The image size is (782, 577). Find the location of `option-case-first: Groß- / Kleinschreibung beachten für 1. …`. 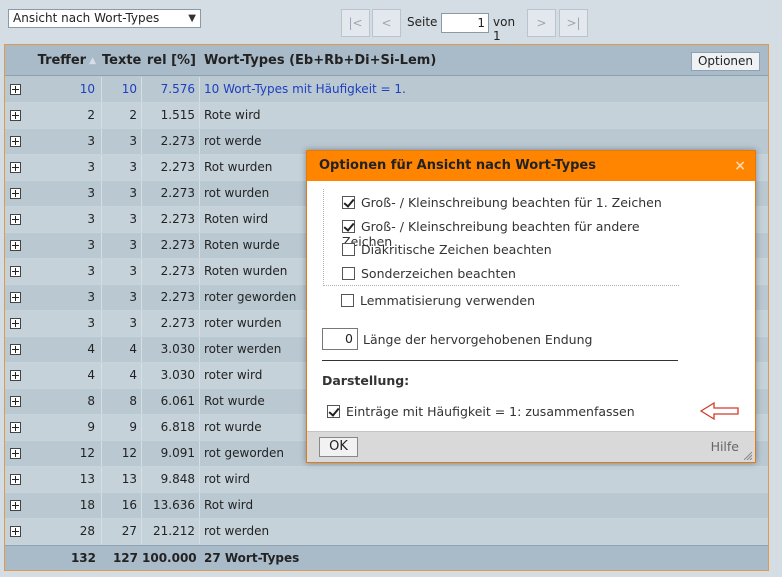

option-case-first: Groß- / Kleinschreibung beachten für 1. … is located at coordinates (502, 202).